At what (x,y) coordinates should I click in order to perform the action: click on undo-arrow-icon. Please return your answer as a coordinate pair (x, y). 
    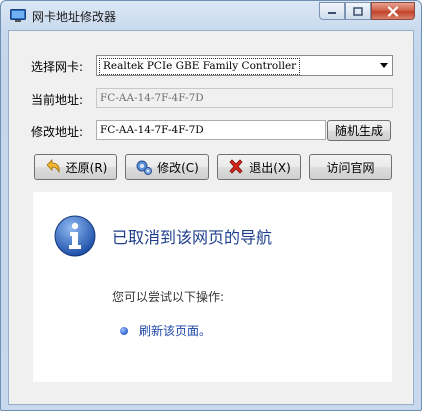
    Looking at the image, I should click on (53, 166).